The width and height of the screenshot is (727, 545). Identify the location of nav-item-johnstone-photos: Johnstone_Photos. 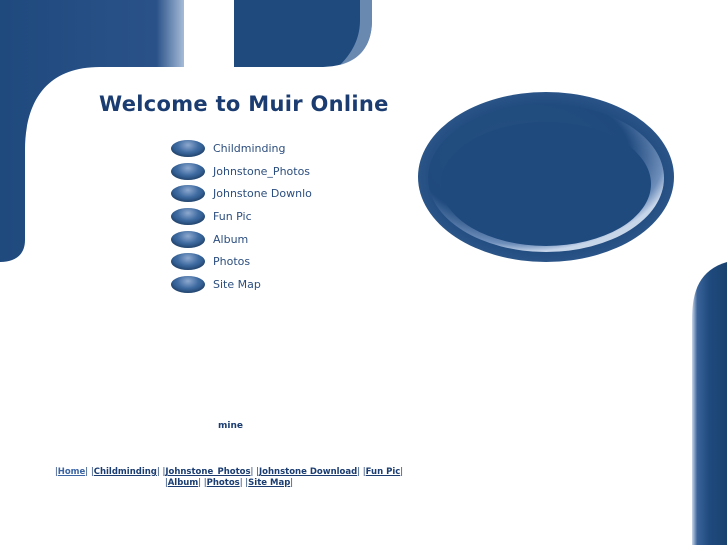
(241, 171).